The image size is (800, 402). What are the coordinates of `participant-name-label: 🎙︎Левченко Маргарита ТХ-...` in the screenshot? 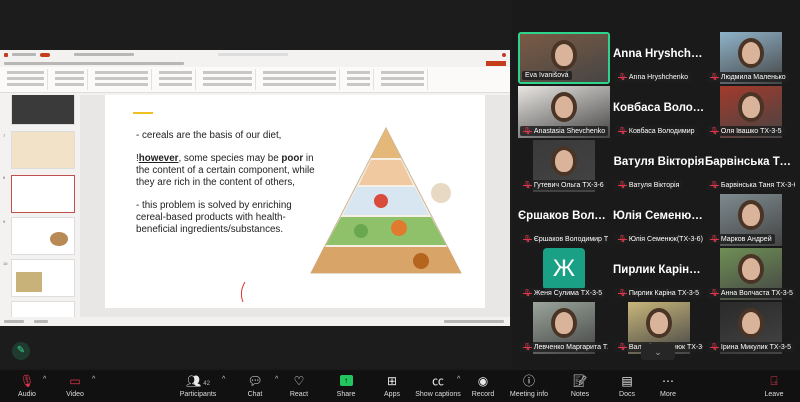 It's located at (564, 347).